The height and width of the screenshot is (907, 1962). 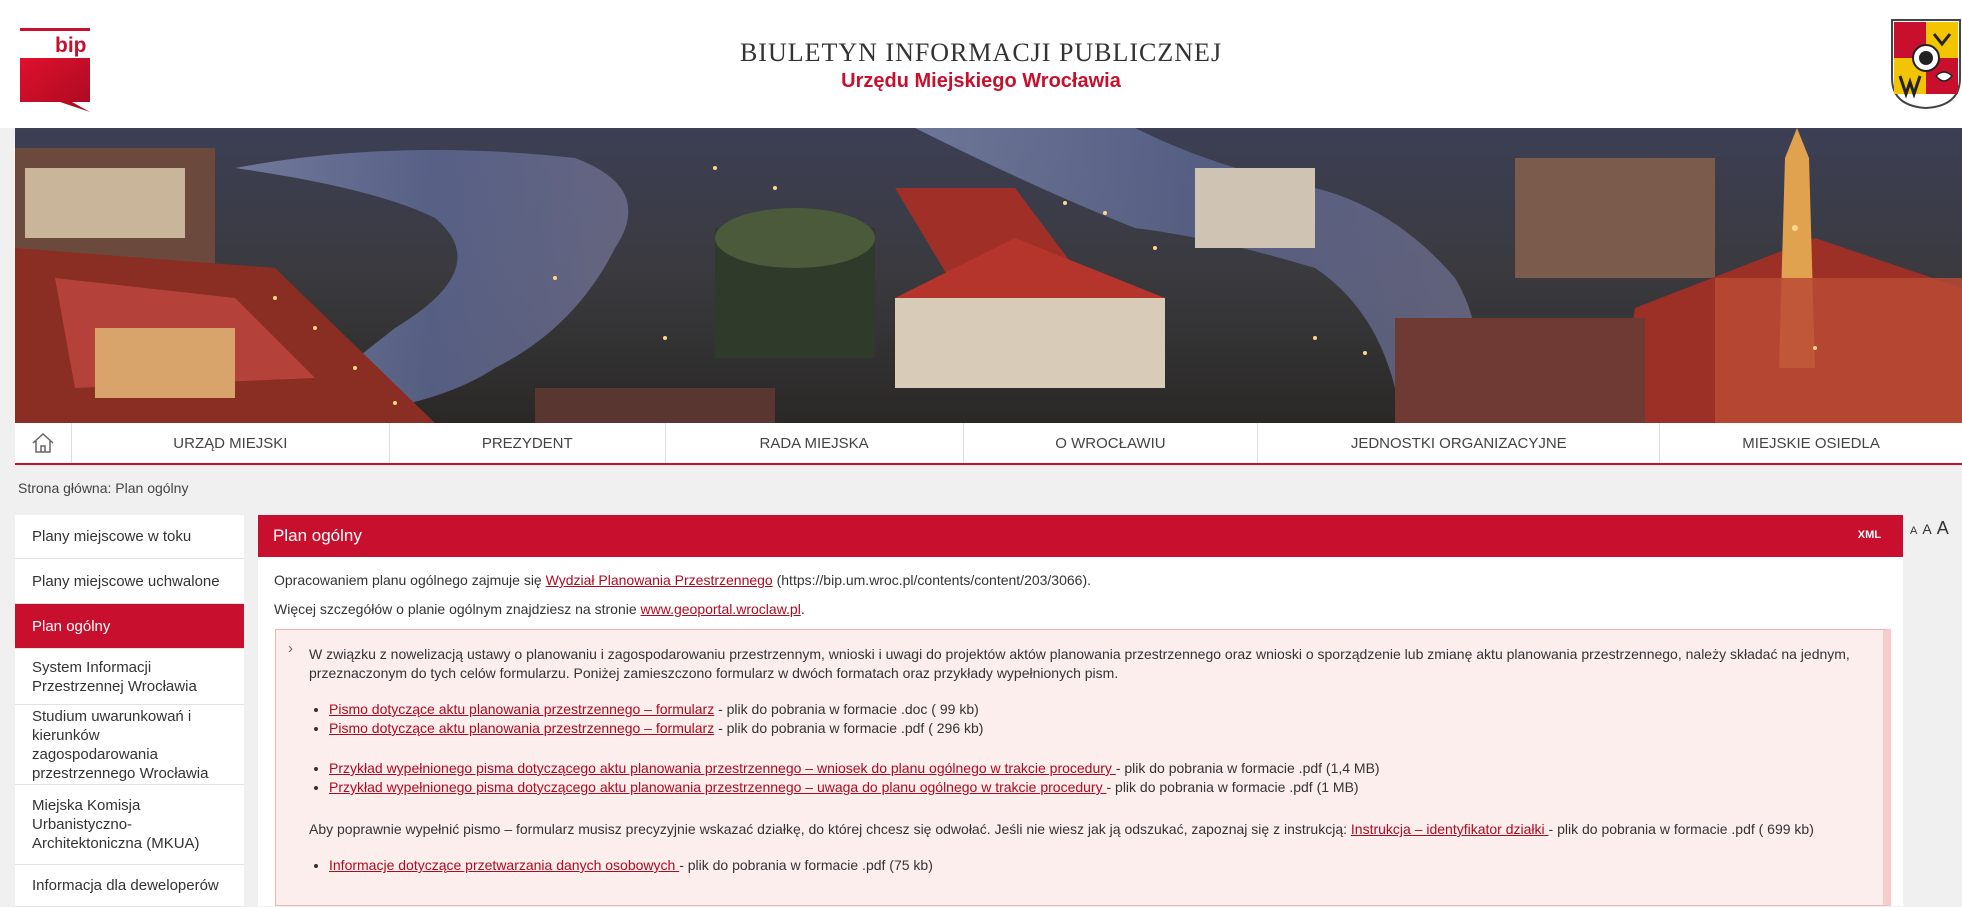 I want to click on sidebar-item-plany-w-toku: Plany miejscowe w toku, so click(x=129, y=537).